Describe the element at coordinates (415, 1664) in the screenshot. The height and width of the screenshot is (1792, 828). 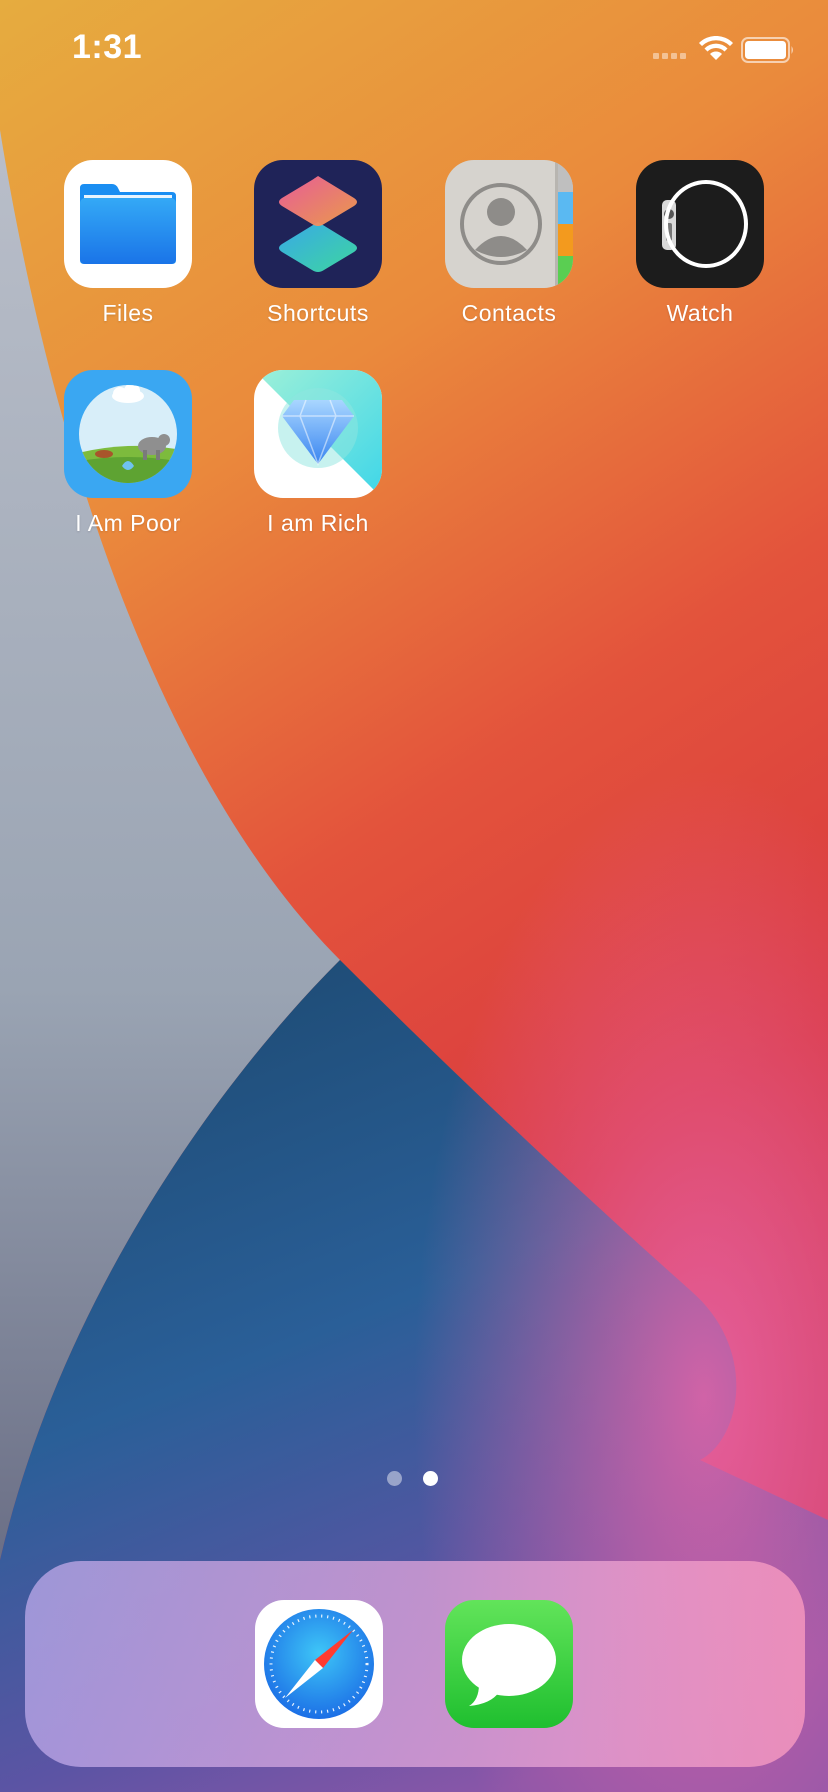
I see `dock` at that location.